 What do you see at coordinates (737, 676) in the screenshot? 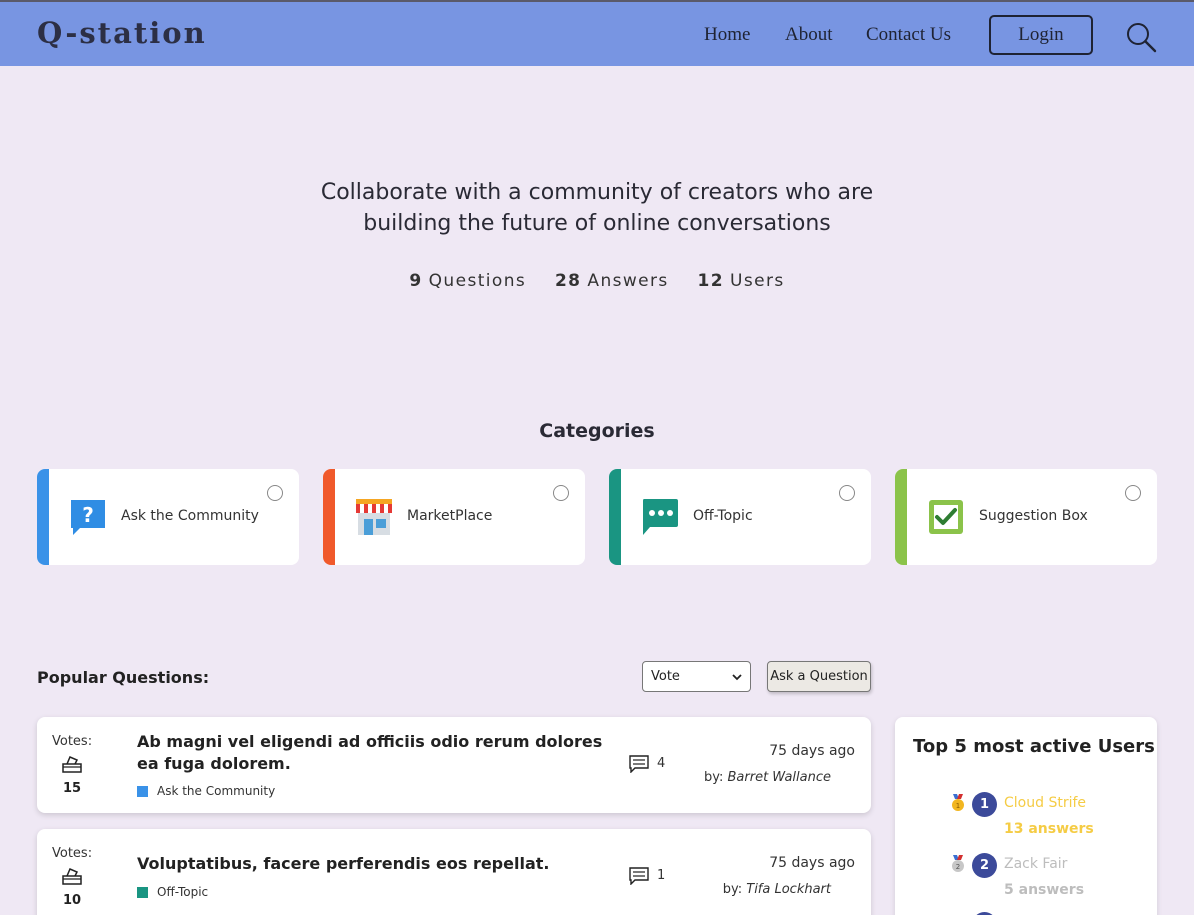
I see `chevron-down-icon` at bounding box center [737, 676].